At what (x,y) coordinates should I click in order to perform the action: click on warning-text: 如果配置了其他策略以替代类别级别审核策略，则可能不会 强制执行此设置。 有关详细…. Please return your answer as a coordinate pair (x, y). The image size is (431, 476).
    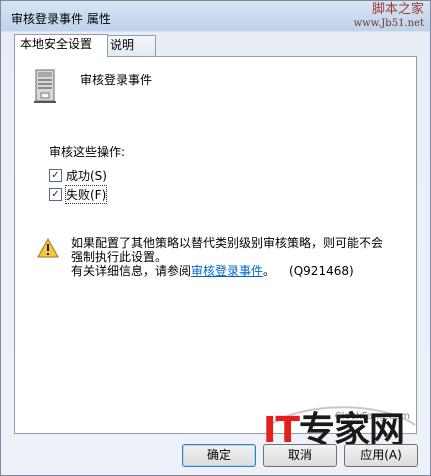
    Looking at the image, I should click on (236, 257).